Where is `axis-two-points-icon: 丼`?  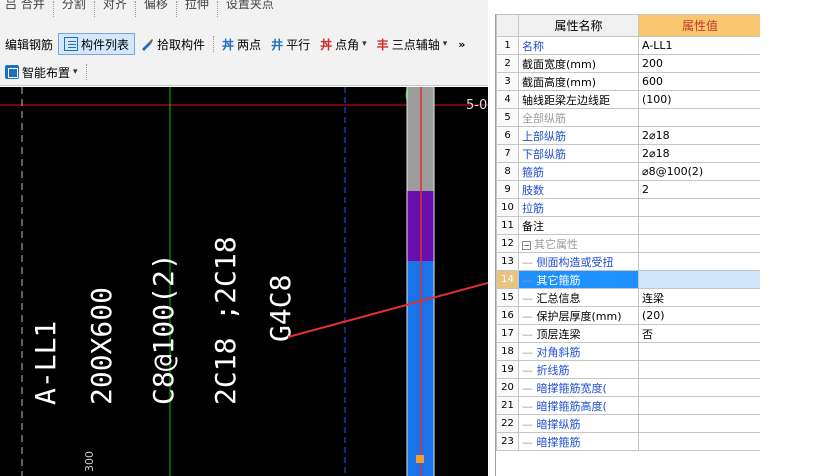
axis-two-points-icon: 丼 is located at coordinates (228, 44).